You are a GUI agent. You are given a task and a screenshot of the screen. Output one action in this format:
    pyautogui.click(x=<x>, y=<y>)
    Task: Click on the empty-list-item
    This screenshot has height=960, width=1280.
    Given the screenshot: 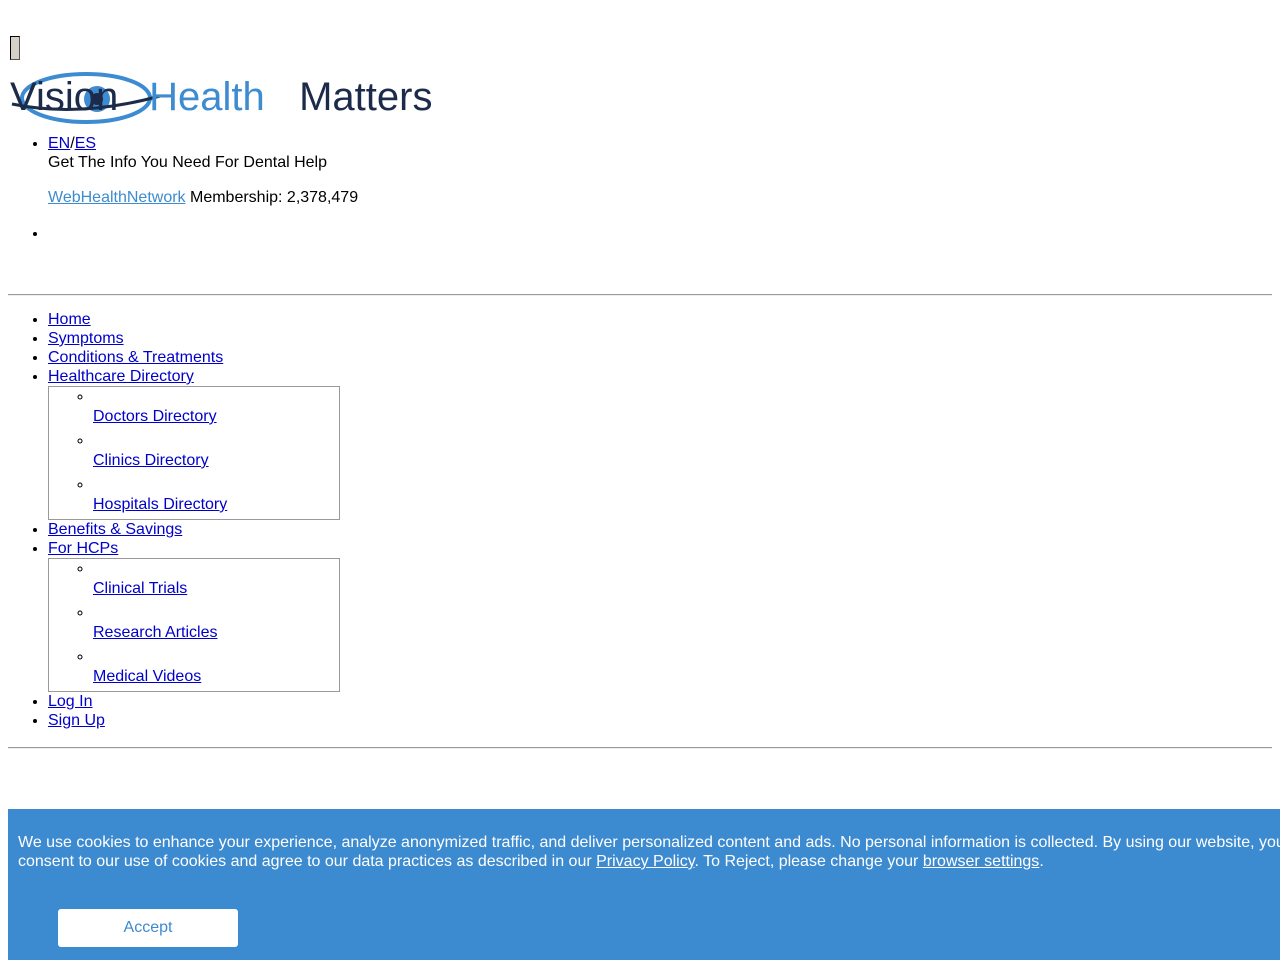 What is the action you would take?
    pyautogui.click(x=203, y=234)
    